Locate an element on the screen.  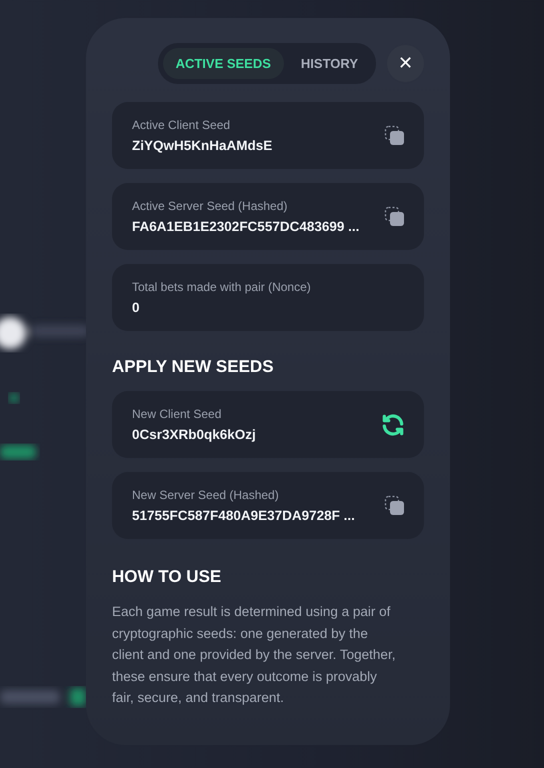
blurred-dot is located at coordinates (14, 398).